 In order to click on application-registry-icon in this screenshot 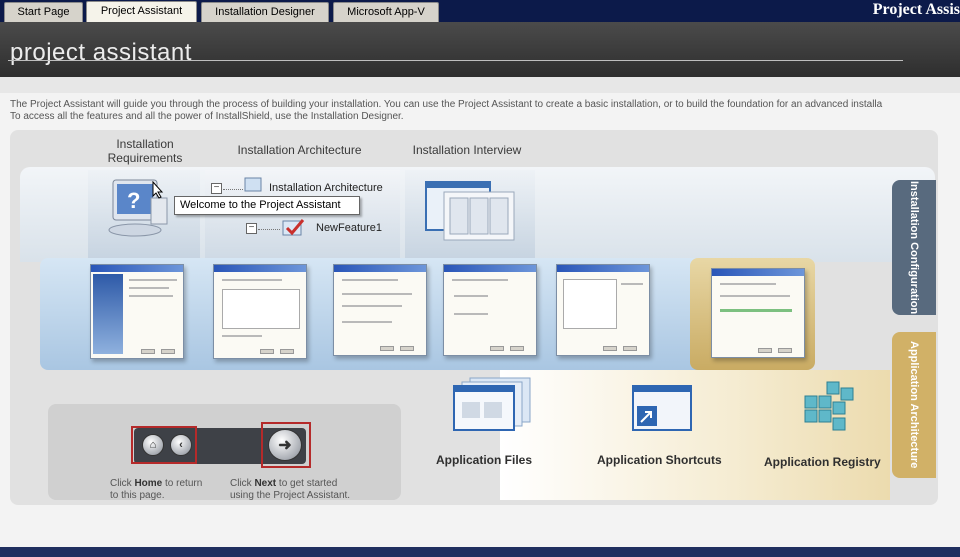, I will do `click(828, 407)`.